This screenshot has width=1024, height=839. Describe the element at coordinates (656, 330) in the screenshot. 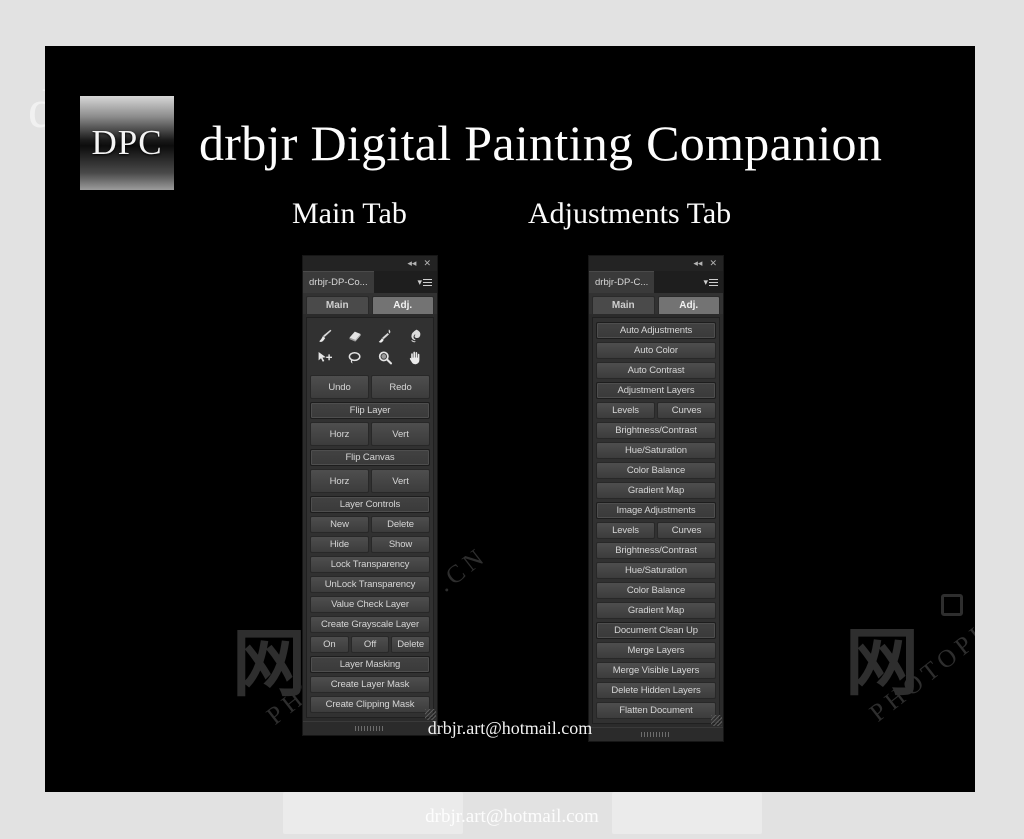

I see `group-header-auto-adjustments: Auto Adjustments` at that location.